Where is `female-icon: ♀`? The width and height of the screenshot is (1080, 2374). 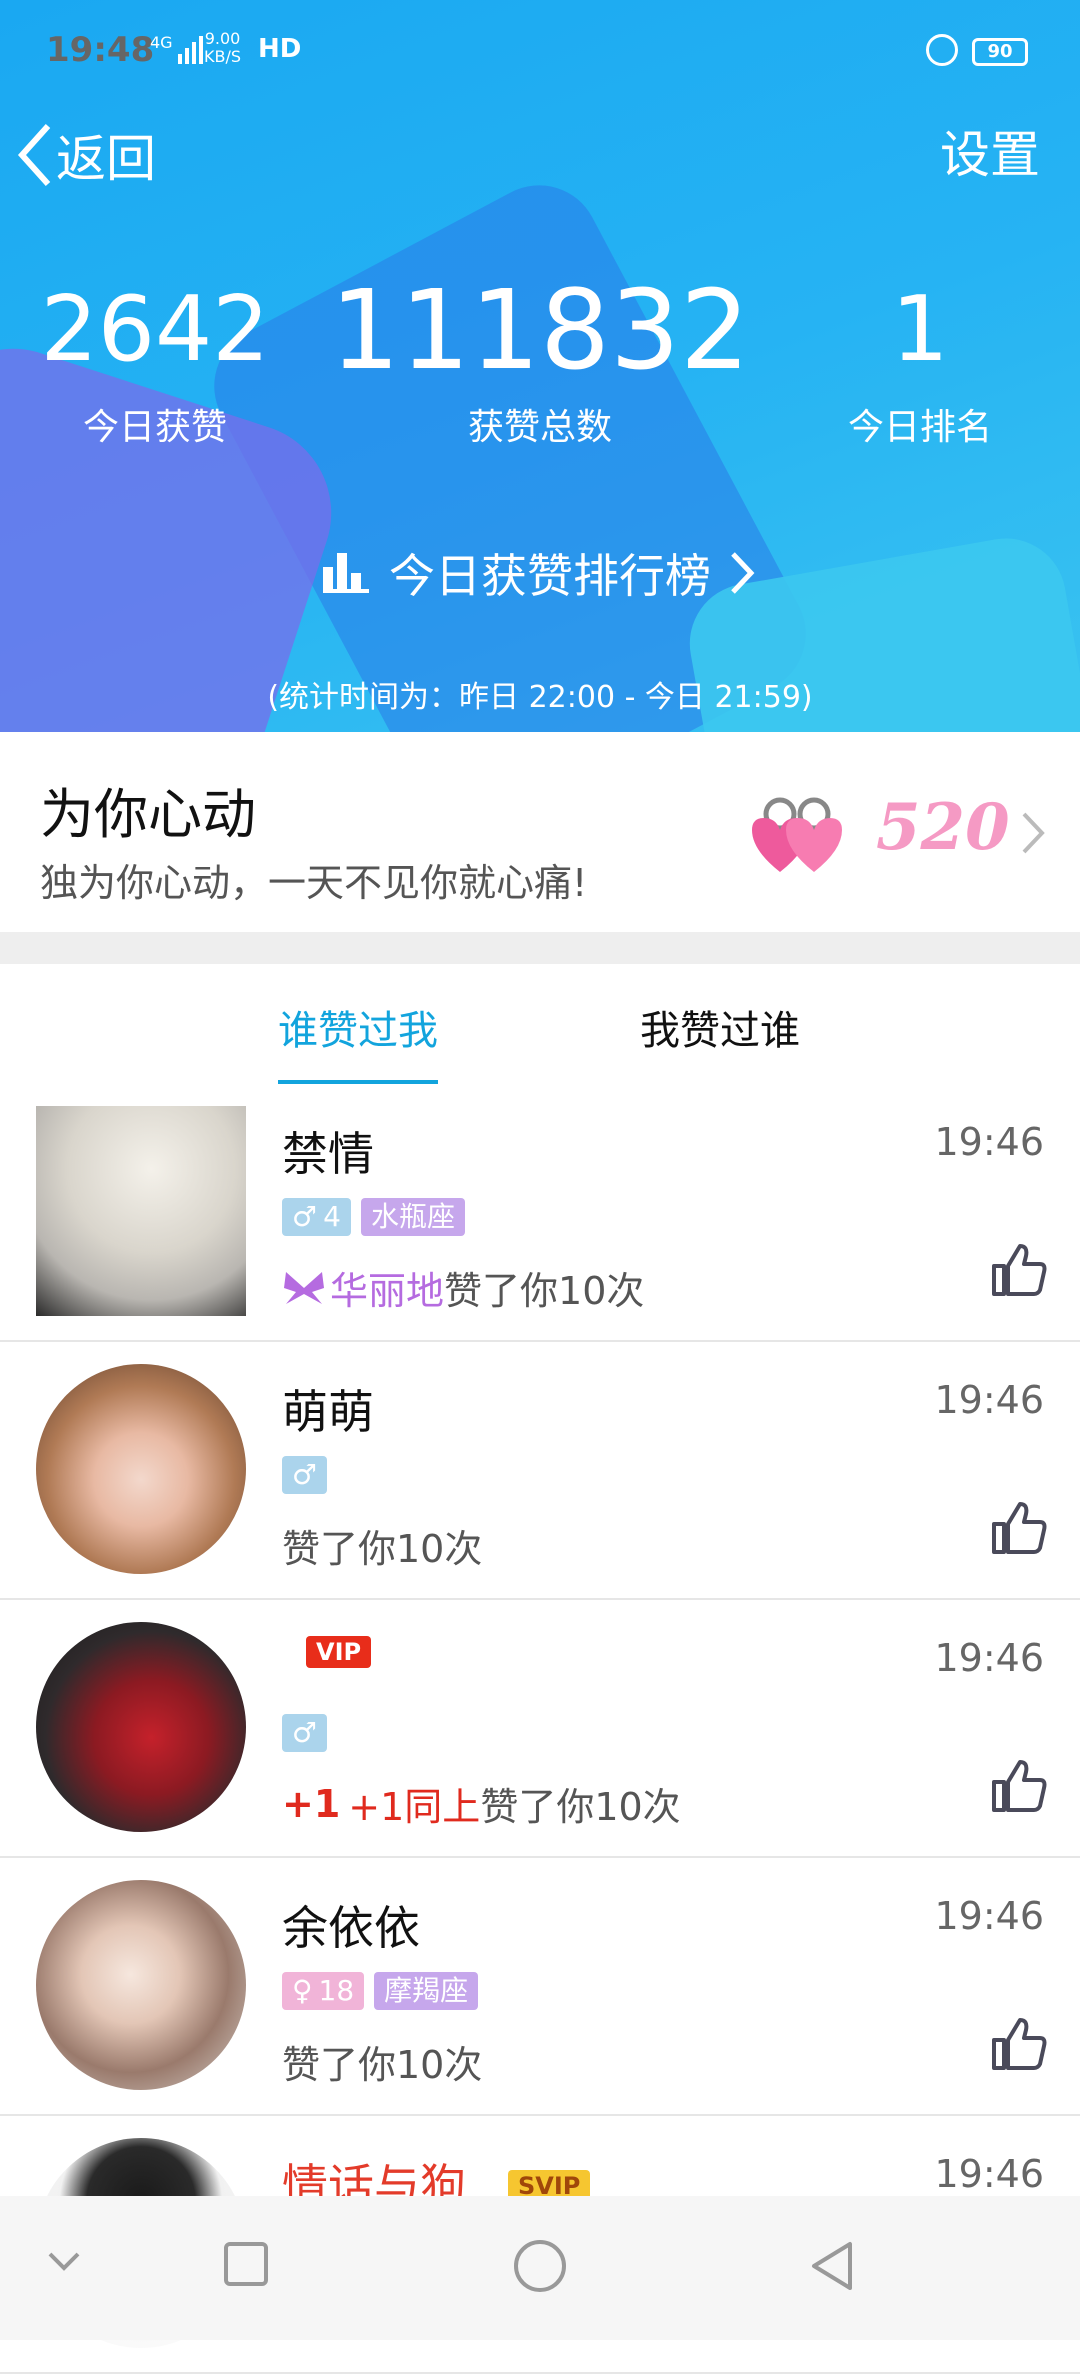 female-icon: ♀ is located at coordinates (302, 1990).